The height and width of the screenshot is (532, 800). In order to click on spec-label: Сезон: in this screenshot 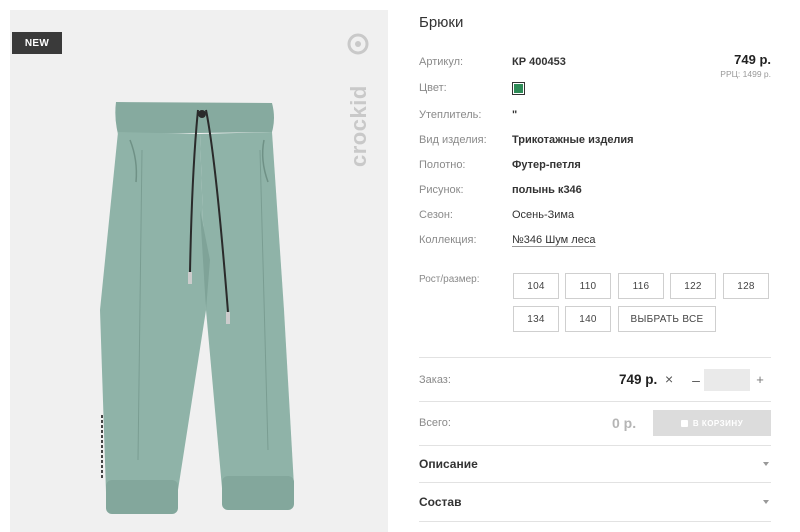, I will do `click(436, 215)`.